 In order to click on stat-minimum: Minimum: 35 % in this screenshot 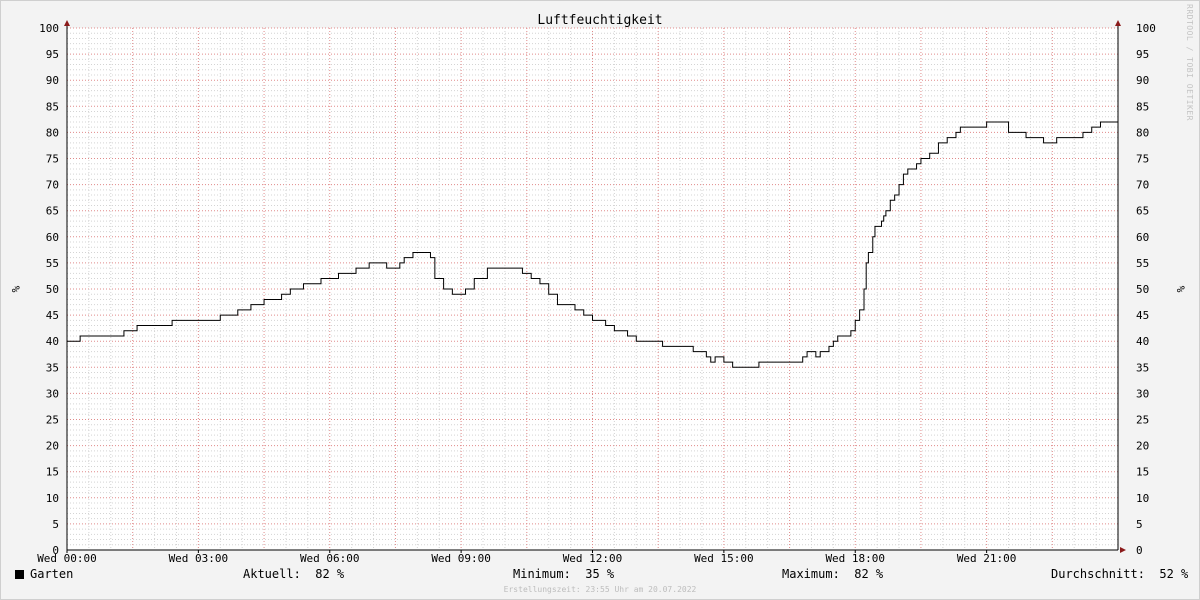, I will do `click(563, 574)`.